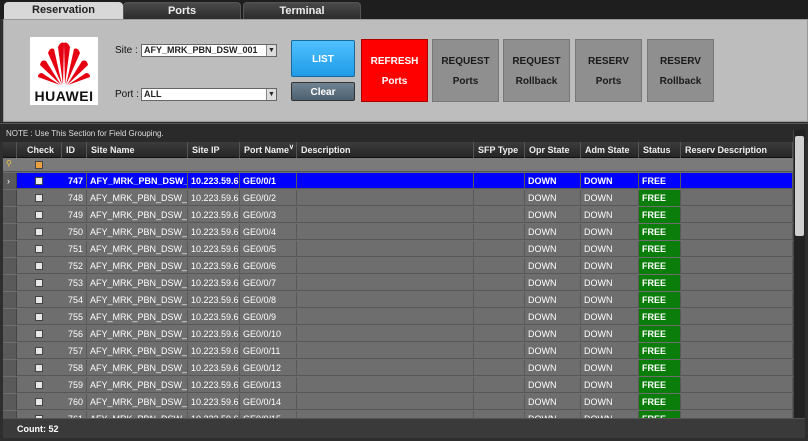 Image resolution: width=808 pixels, height=441 pixels. I want to click on cell-id: 748, so click(74, 198).